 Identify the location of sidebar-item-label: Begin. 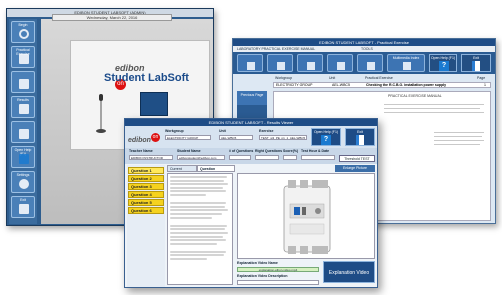
(23, 25).